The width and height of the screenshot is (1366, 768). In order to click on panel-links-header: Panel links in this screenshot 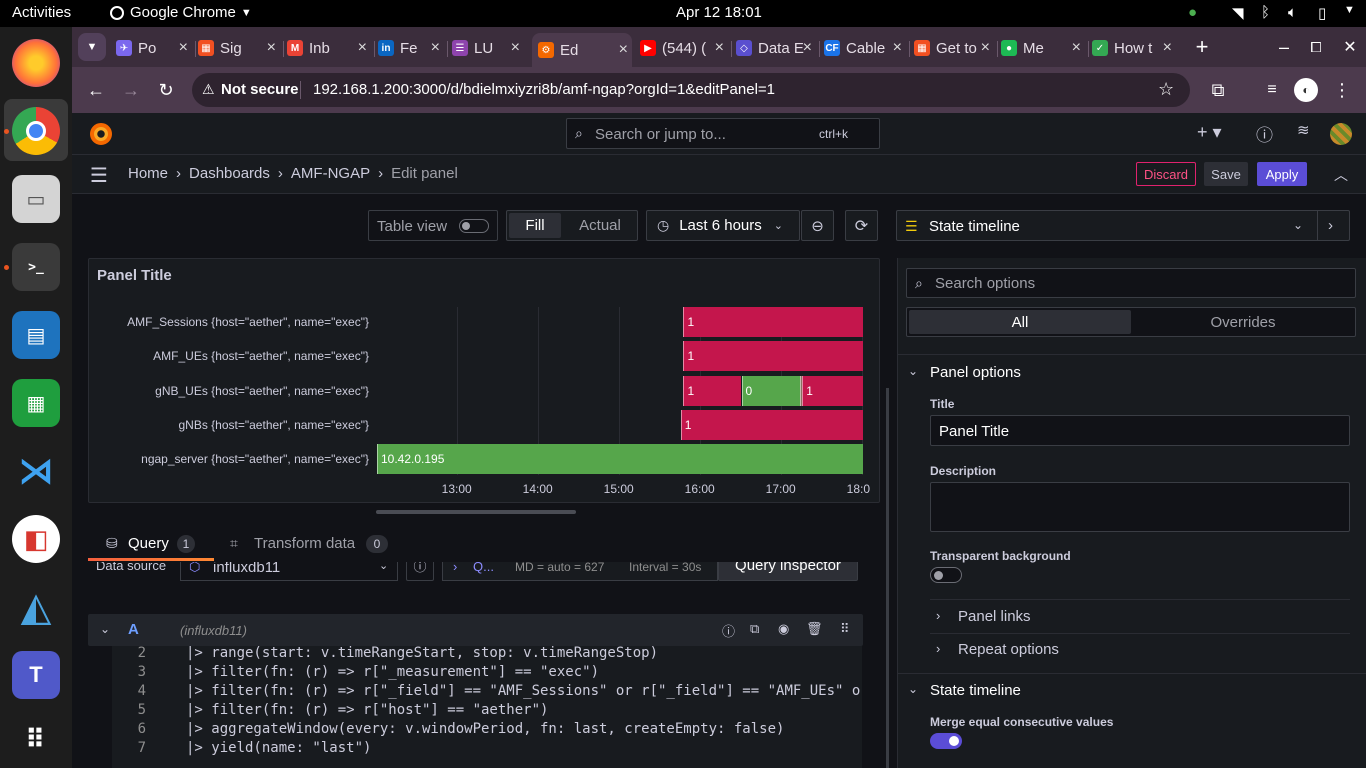, I will do `click(994, 616)`.